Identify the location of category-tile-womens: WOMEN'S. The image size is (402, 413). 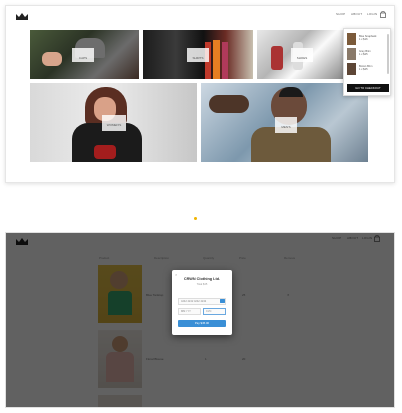
(113, 122).